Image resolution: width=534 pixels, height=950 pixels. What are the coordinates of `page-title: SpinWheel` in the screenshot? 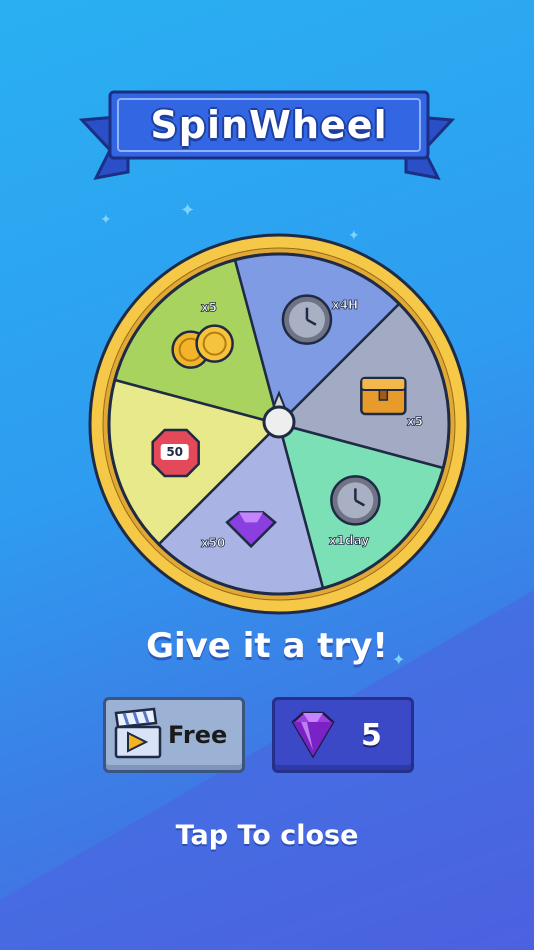 It's located at (269, 125).